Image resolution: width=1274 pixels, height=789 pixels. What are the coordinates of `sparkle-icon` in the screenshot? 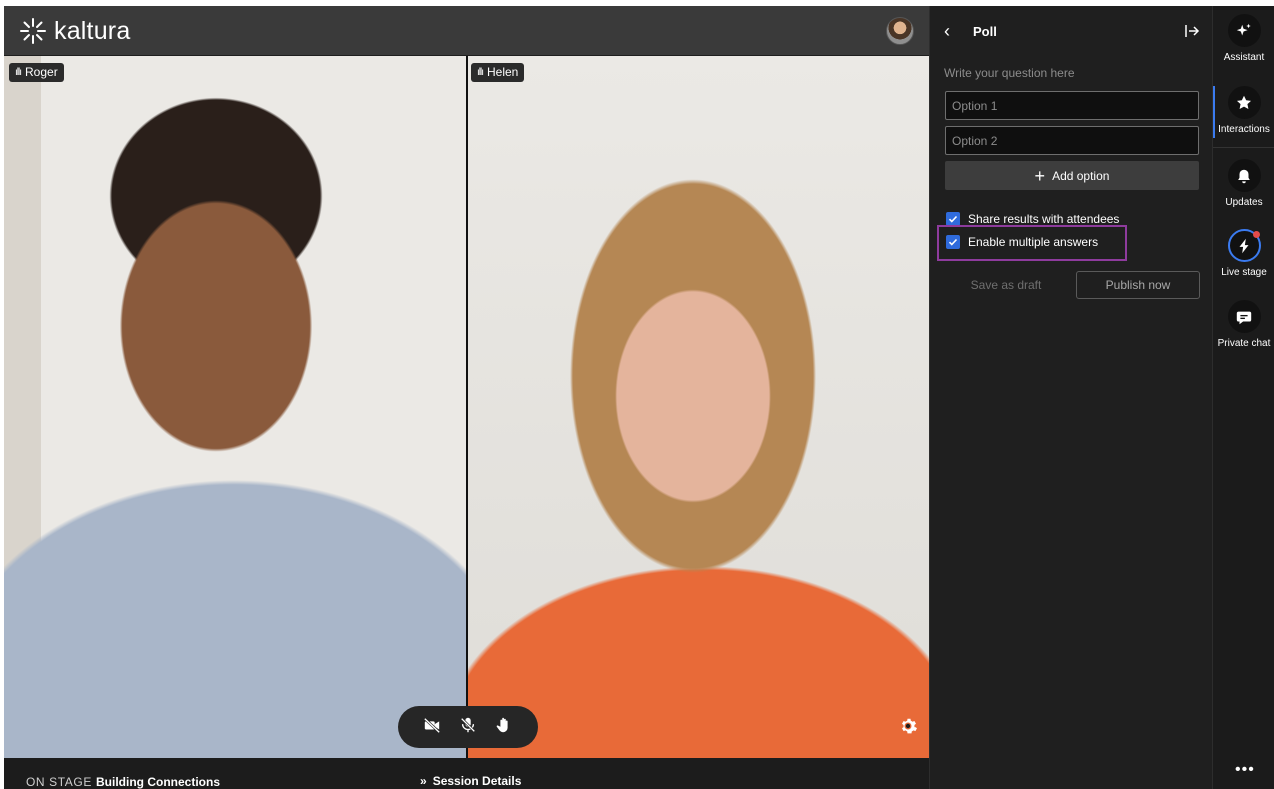 It's located at (1244, 30).